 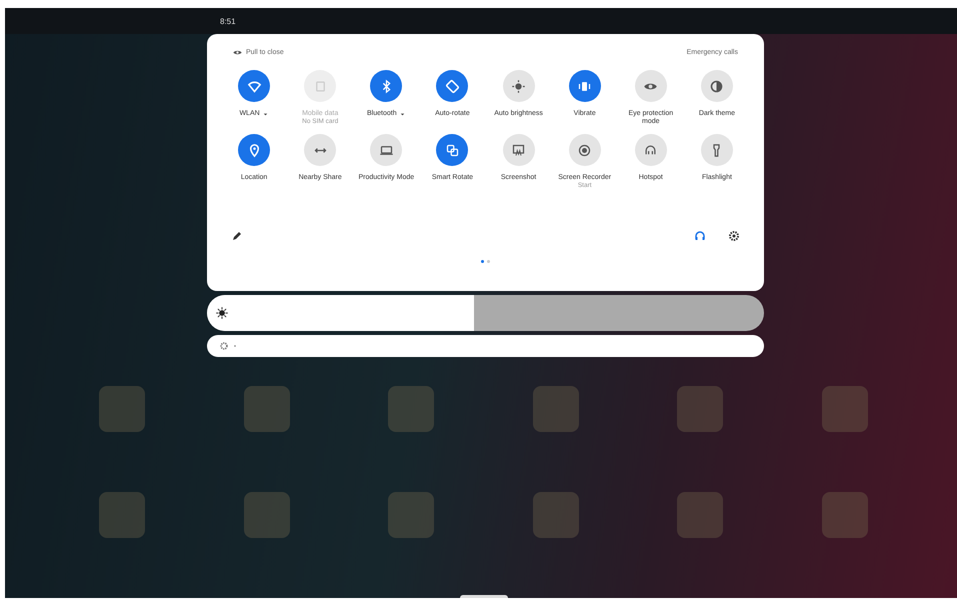 What do you see at coordinates (485, 313) in the screenshot?
I see `brightness-slider` at bounding box center [485, 313].